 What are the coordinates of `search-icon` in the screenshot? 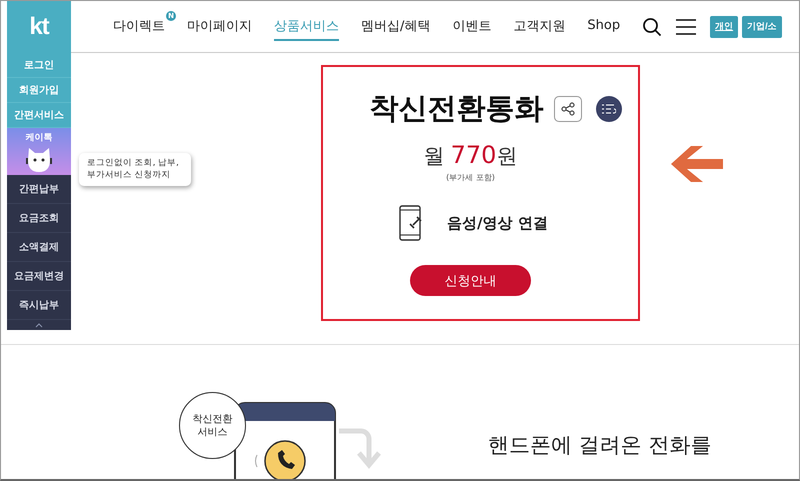 It's located at (652, 26).